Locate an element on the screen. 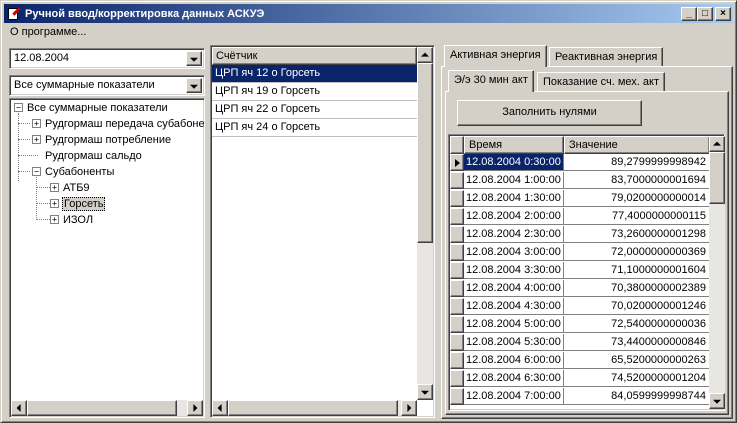 This screenshot has width=737, height=423. list-vertical-scrollbar is located at coordinates (425, 223).